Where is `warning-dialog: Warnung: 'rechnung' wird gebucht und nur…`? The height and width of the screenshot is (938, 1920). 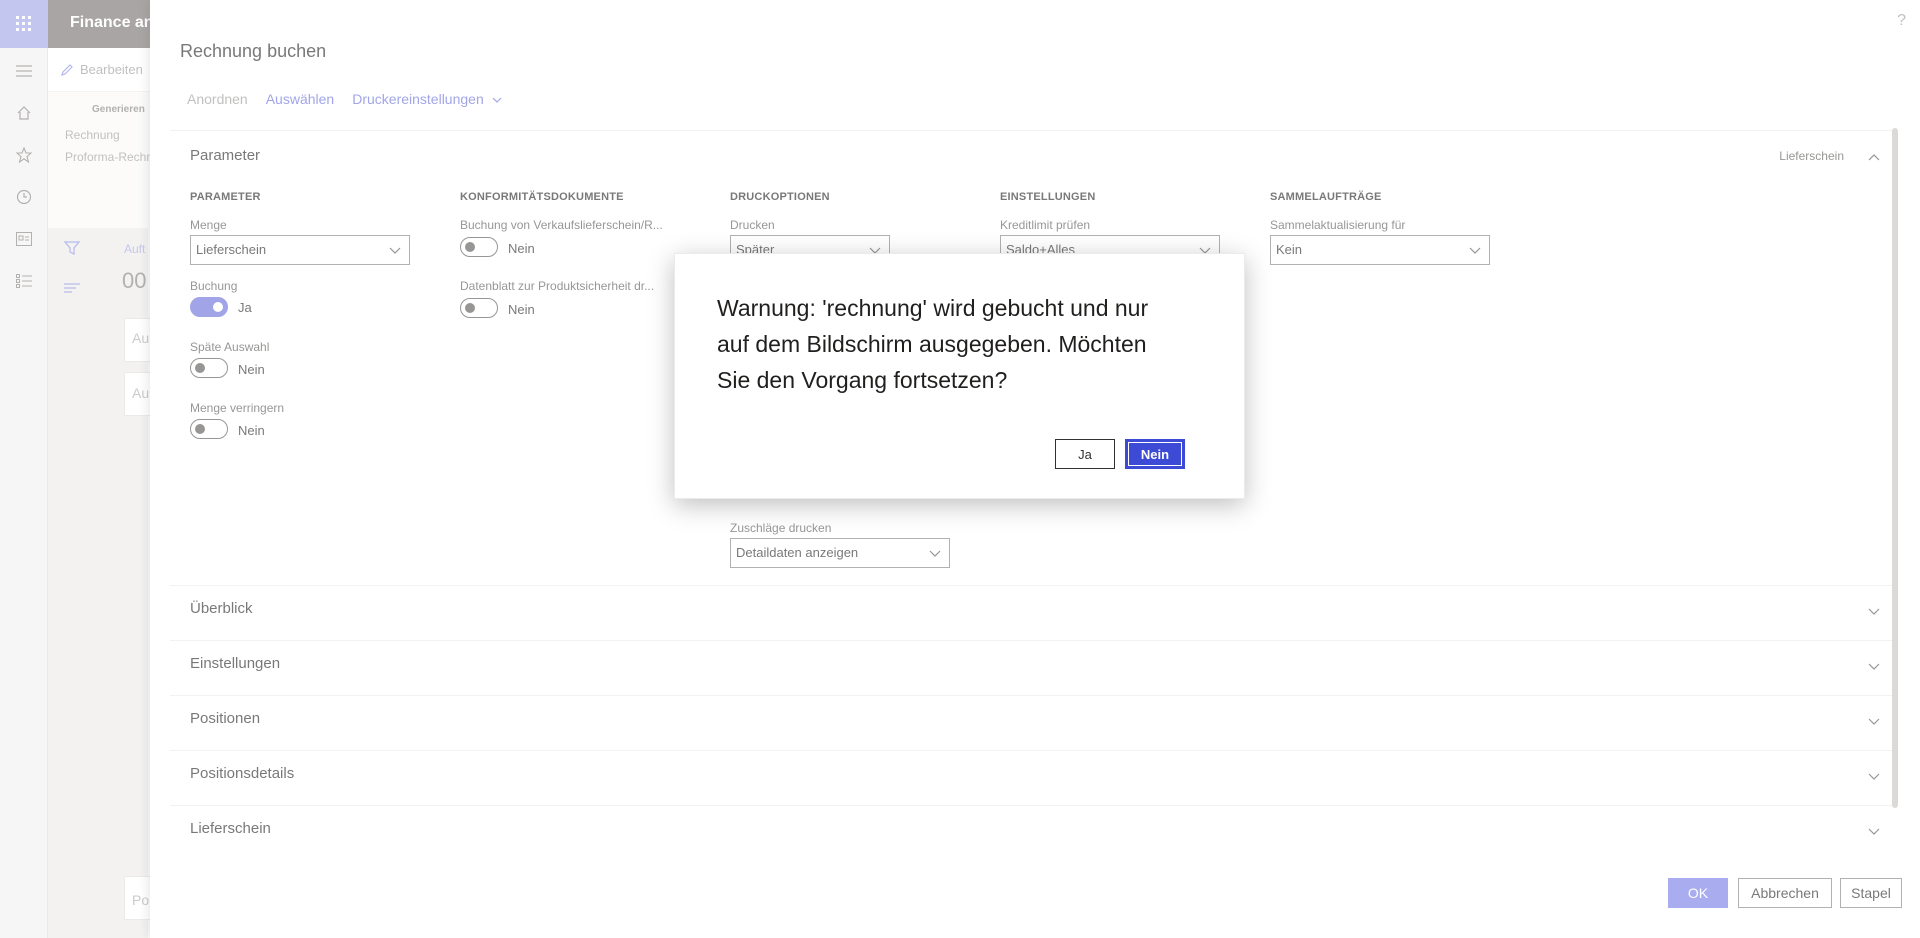 warning-dialog: Warnung: 'rechnung' wird gebucht und nur… is located at coordinates (959, 376).